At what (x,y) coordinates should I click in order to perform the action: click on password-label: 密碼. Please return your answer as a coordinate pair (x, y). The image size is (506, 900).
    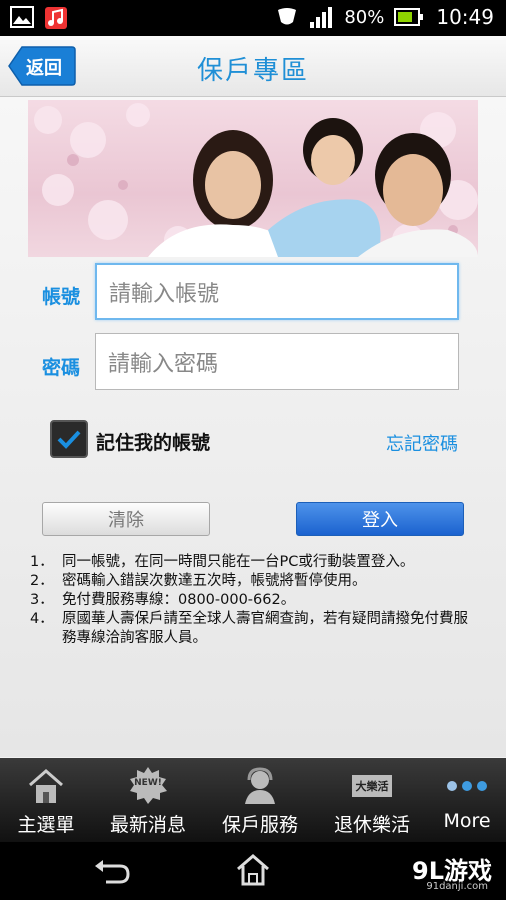
    Looking at the image, I should click on (61, 368).